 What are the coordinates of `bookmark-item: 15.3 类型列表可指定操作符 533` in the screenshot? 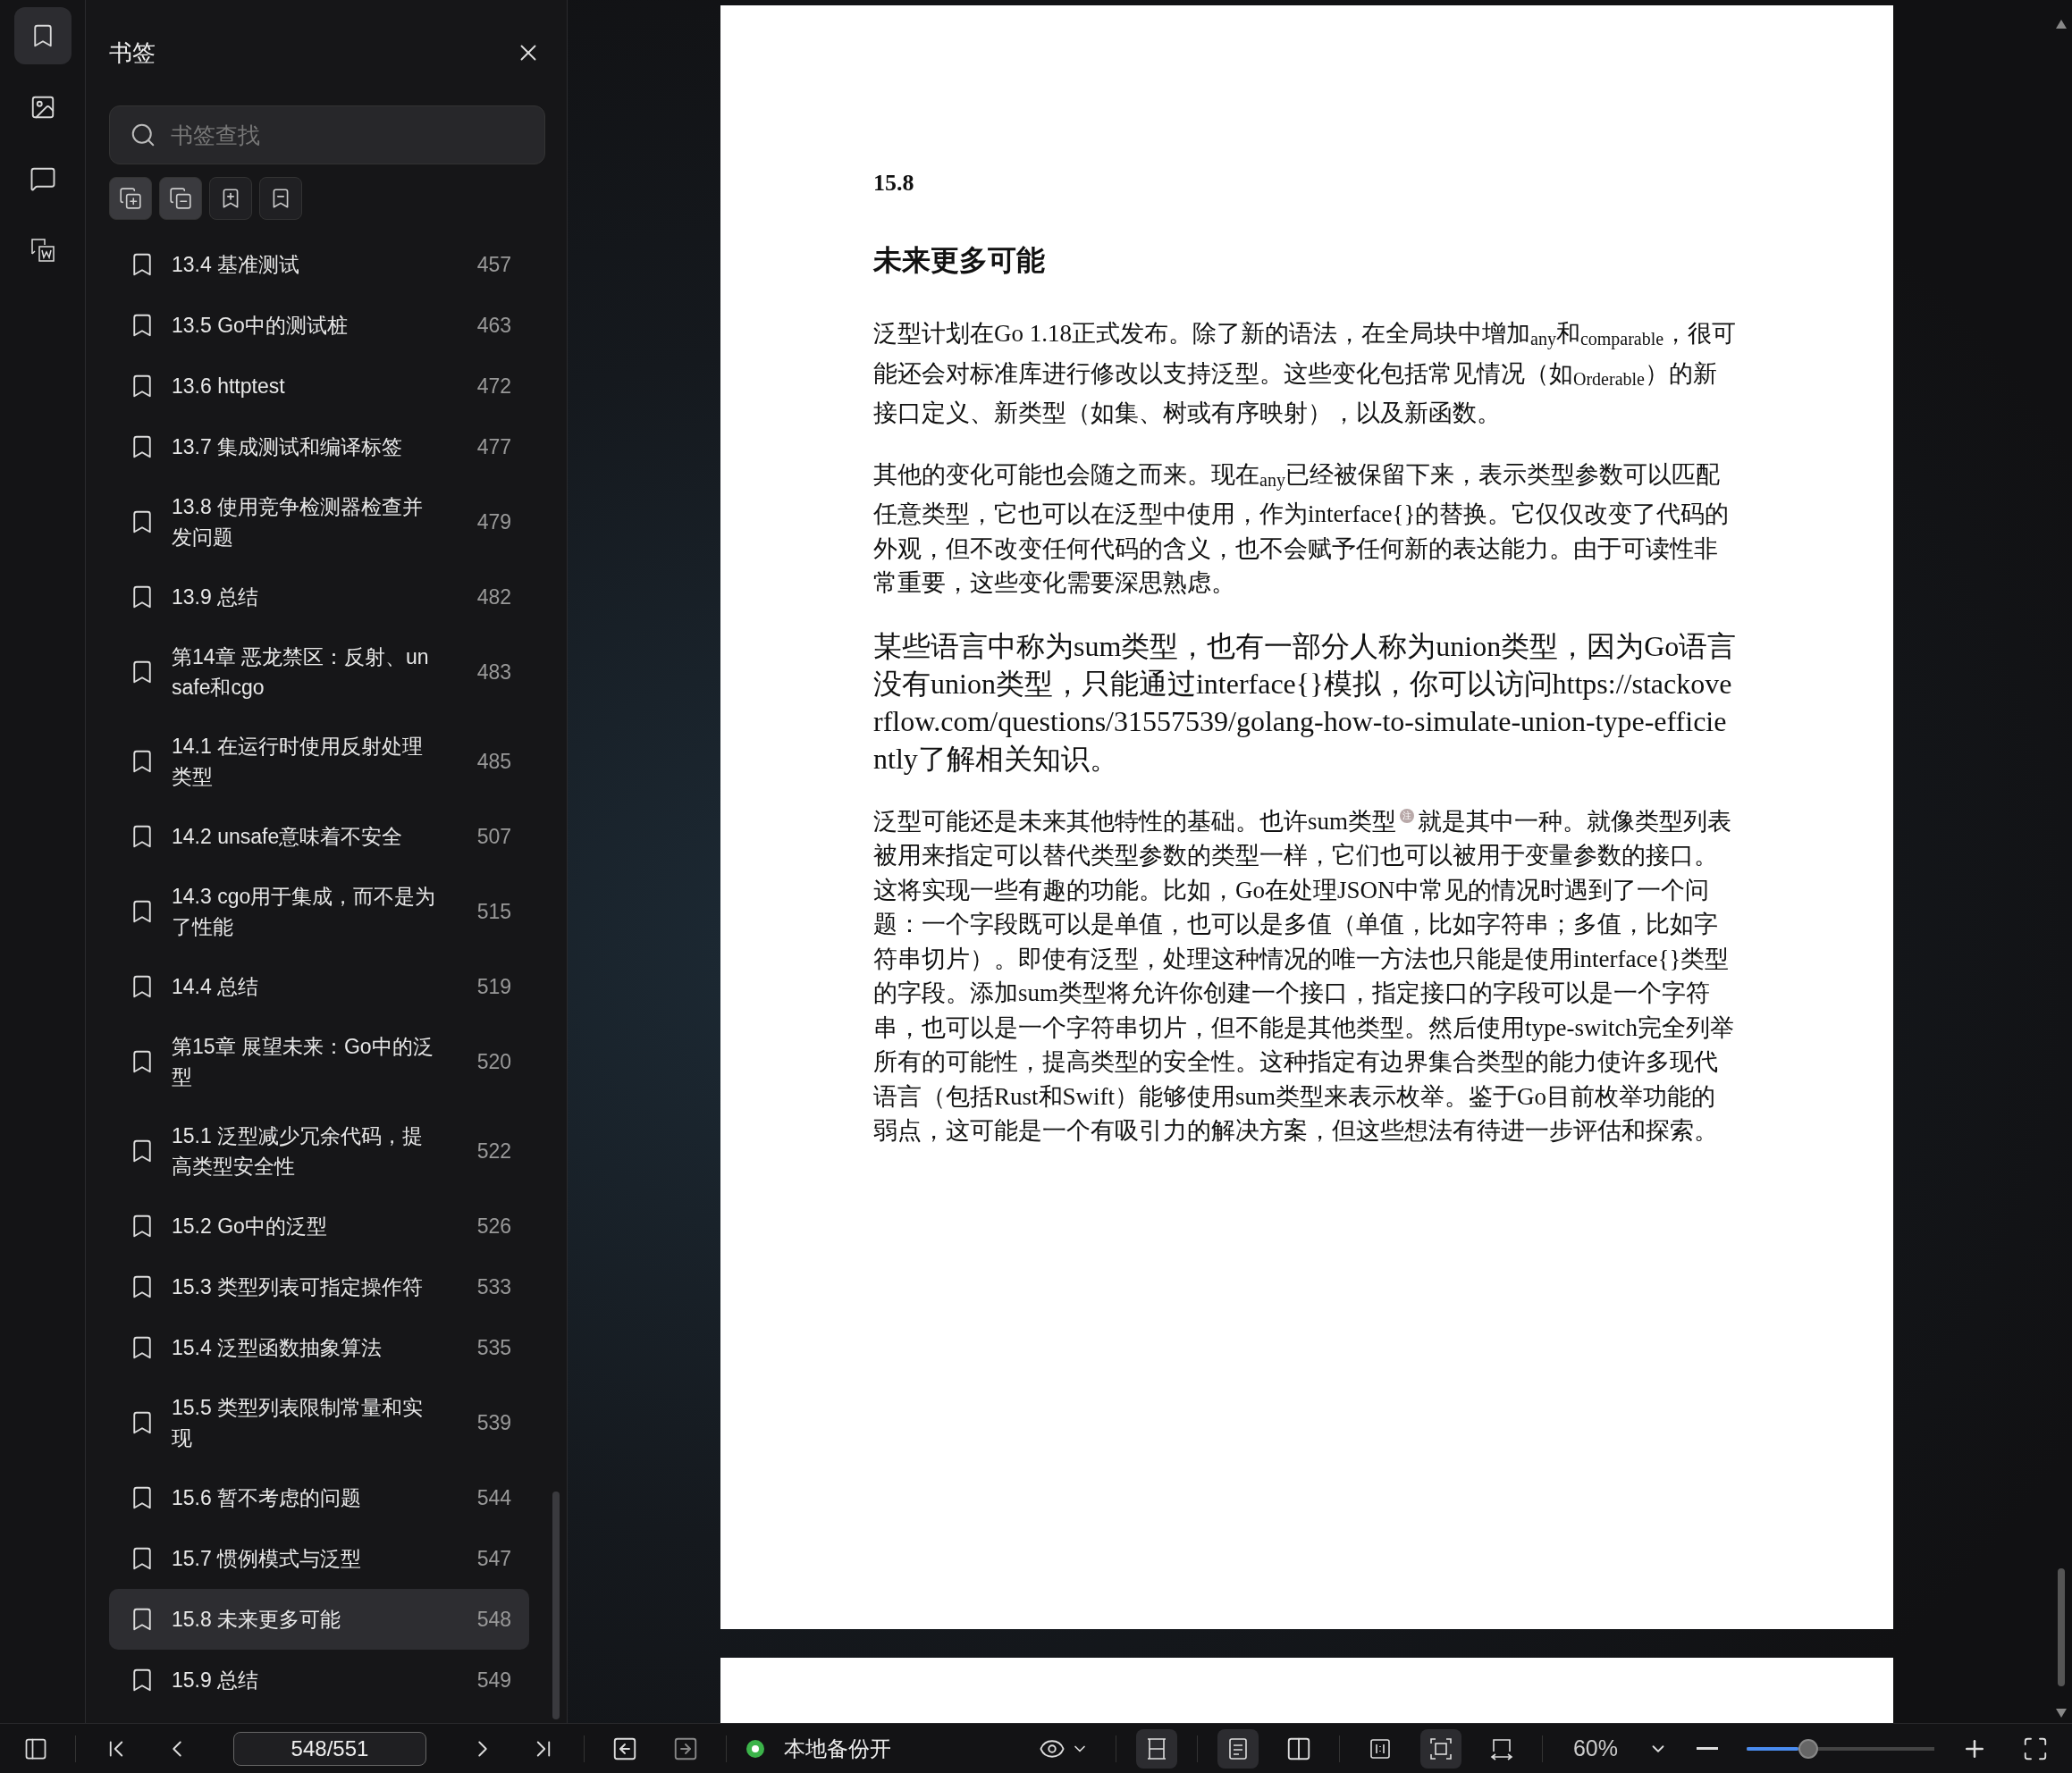 It's located at (319, 1286).